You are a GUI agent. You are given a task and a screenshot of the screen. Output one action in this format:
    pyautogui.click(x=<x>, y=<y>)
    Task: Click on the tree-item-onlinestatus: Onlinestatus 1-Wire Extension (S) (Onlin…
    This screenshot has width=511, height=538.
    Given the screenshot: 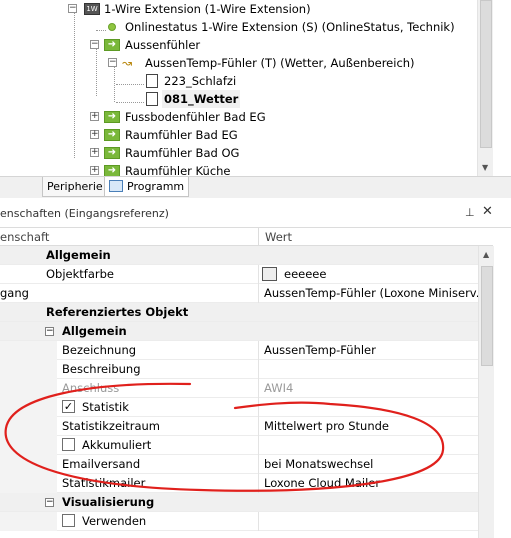 What is the action you would take?
    pyautogui.click(x=240, y=27)
    